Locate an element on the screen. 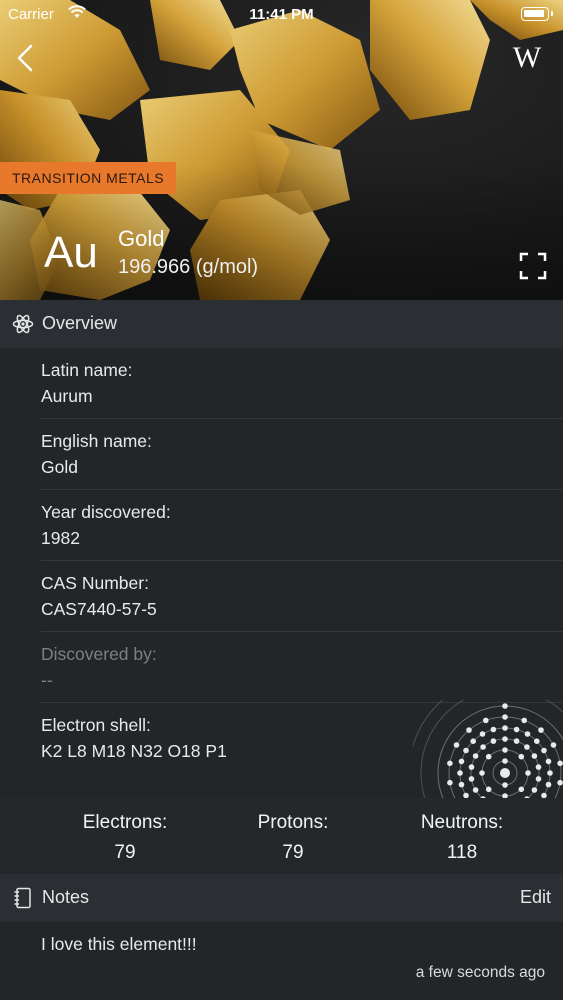  particle-counts: Electrons: 79 Protons: 79 Neutrons: 118 is located at coordinates (281, 836).